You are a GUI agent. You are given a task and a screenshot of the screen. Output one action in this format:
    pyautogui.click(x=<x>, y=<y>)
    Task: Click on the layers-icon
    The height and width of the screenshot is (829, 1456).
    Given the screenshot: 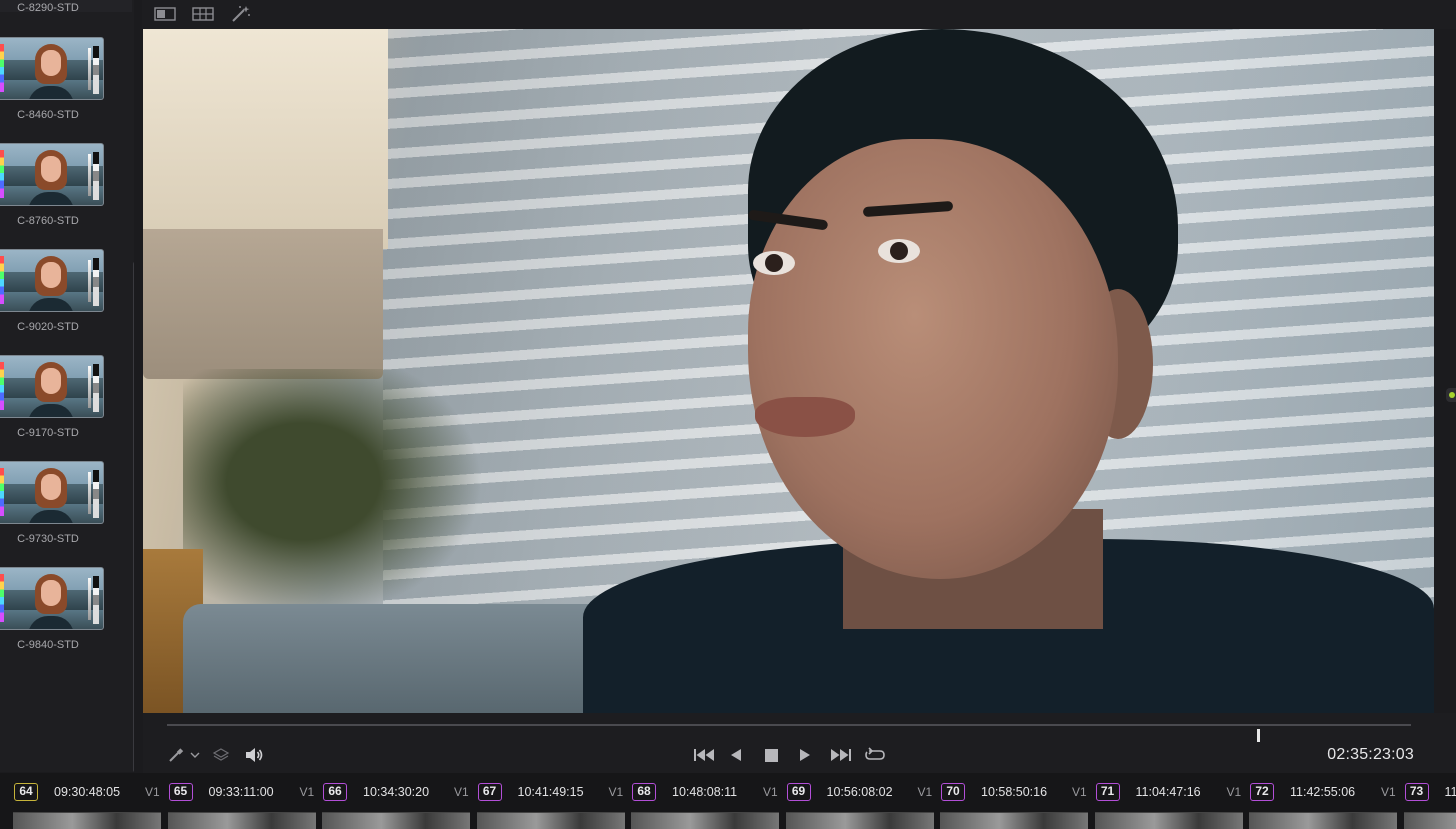 What is the action you would take?
    pyautogui.click(x=221, y=755)
    